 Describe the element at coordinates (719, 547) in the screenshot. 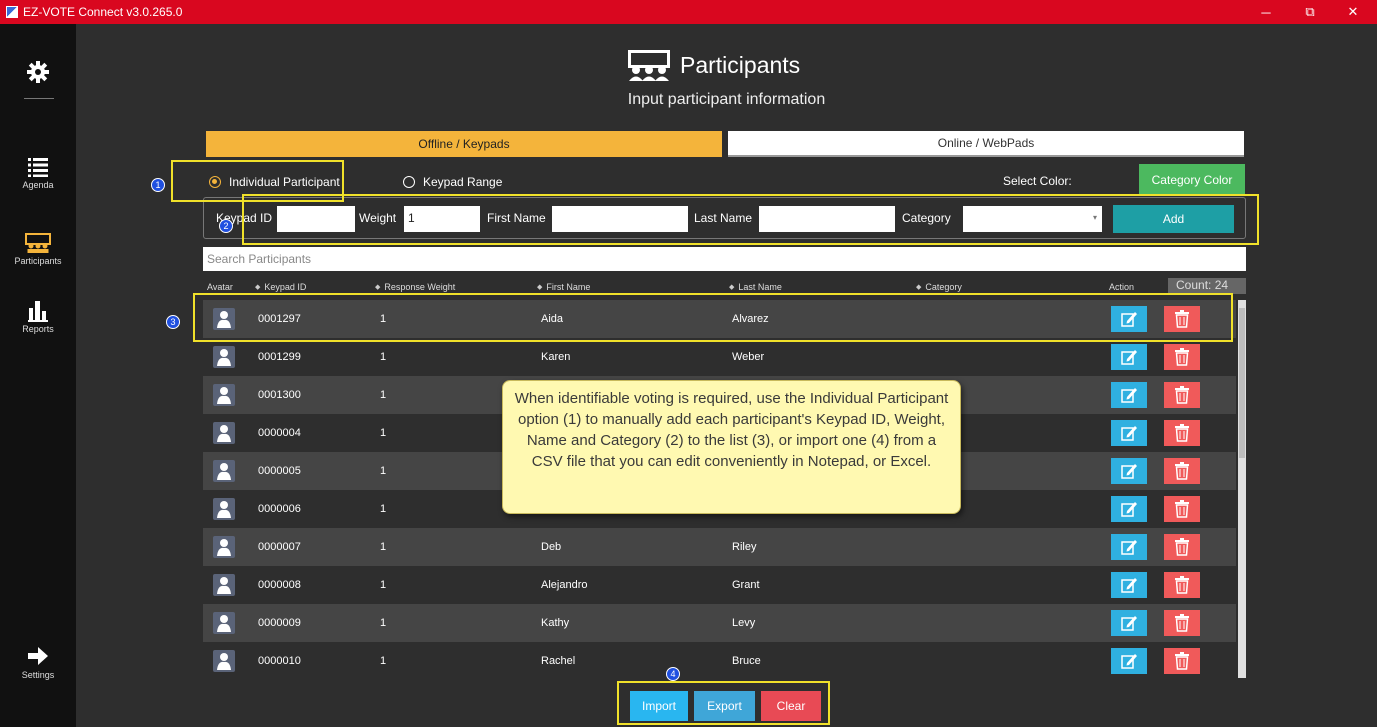

I see `table-row: 0000007 1 Deb Riley` at that location.